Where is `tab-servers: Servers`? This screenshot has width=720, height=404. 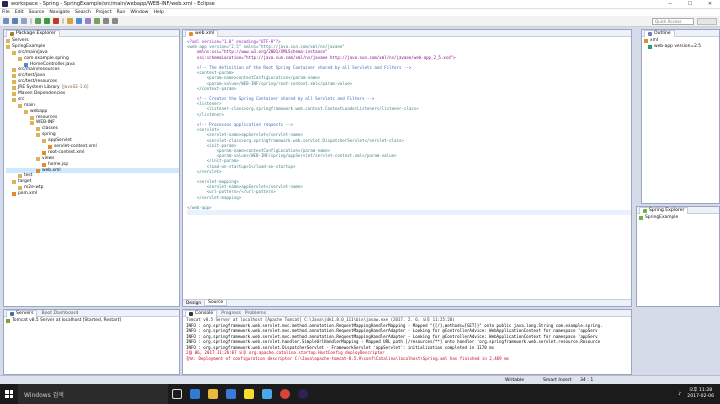
tab-servers: Servers is located at coordinates (22, 313).